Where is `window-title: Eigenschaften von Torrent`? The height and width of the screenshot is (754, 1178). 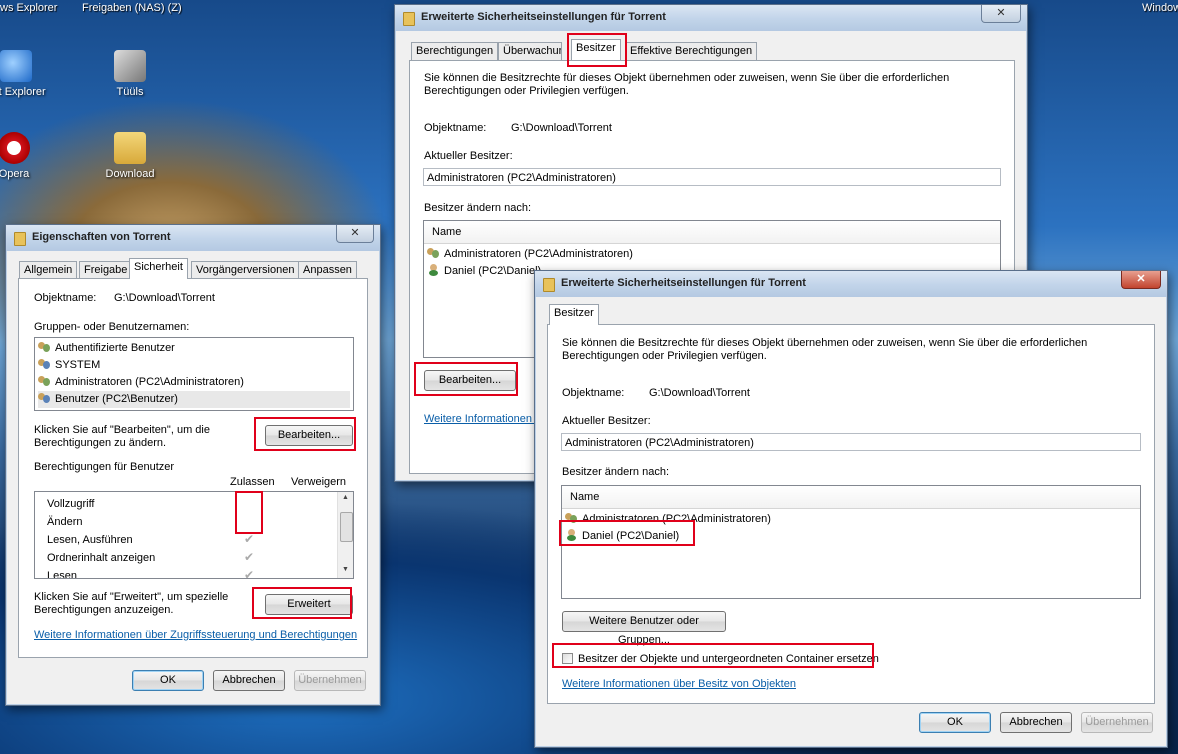
window-title: Eigenschaften von Torrent is located at coordinates (101, 237).